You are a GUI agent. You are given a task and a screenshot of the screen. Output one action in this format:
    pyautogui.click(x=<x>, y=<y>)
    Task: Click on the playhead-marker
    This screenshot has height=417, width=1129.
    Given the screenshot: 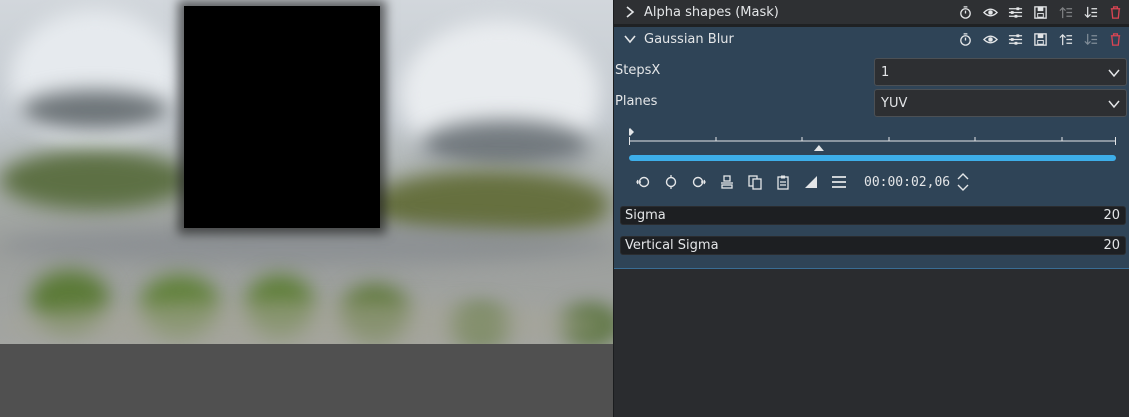 What is the action you would take?
    pyautogui.click(x=818, y=148)
    